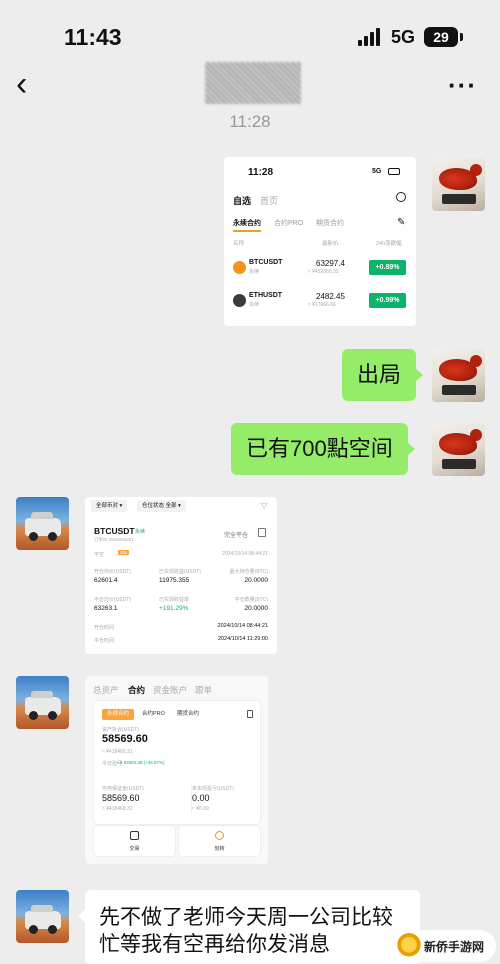 The height and width of the screenshot is (964, 500). Describe the element at coordinates (239, 244) in the screenshot. I see `column-name: 名称` at that location.